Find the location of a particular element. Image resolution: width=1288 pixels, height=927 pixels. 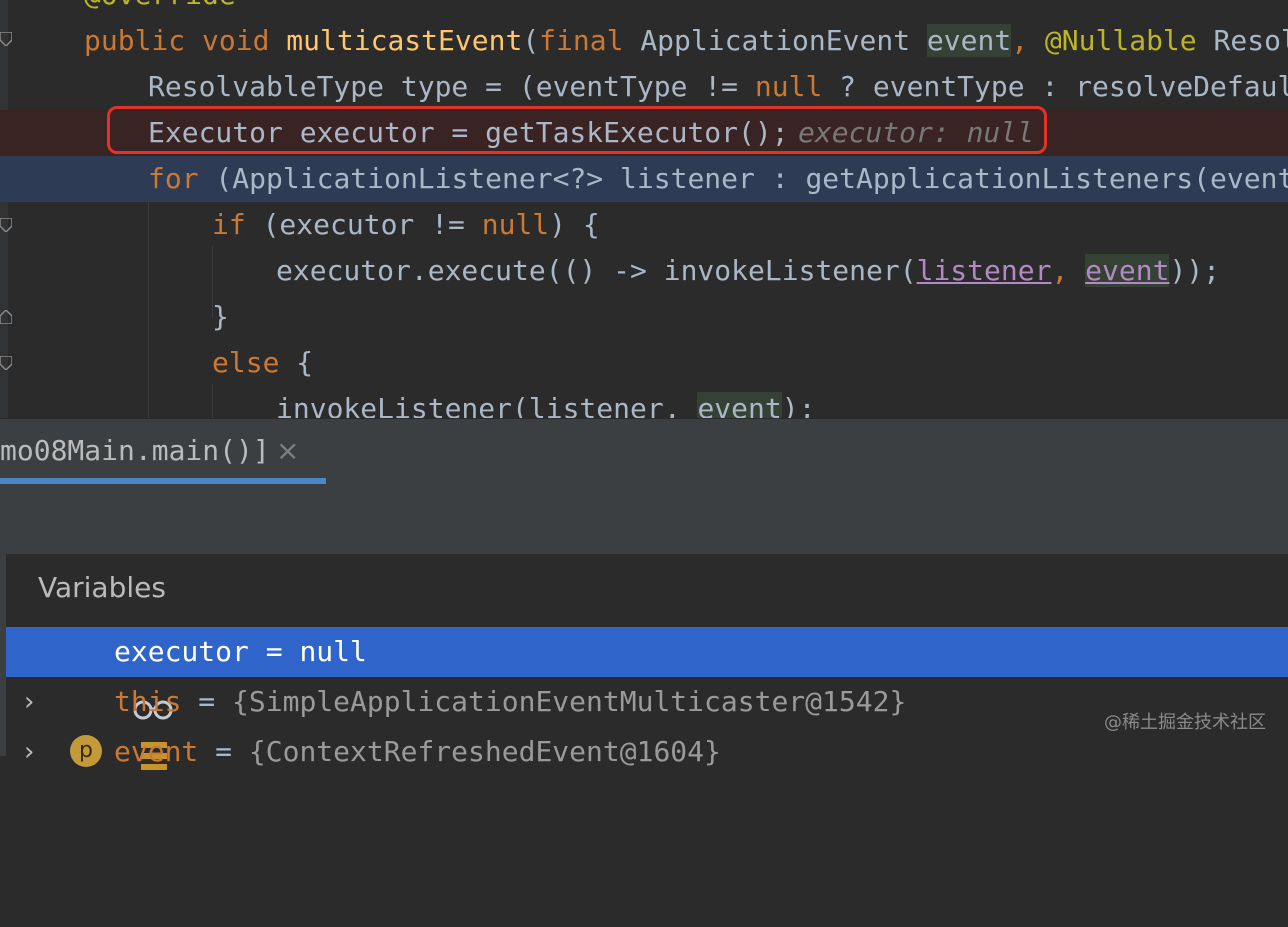

code-line: else { is located at coordinates (644, 363).